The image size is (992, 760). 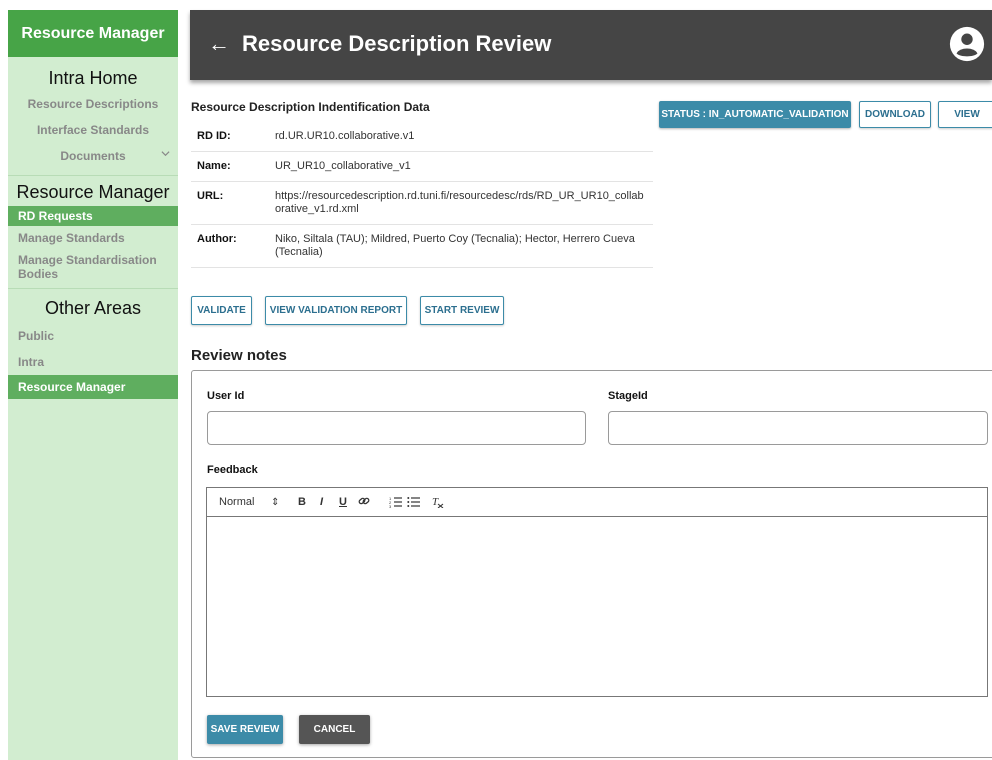 I want to click on sidebar-section-title: Other Areas, so click(x=93, y=308).